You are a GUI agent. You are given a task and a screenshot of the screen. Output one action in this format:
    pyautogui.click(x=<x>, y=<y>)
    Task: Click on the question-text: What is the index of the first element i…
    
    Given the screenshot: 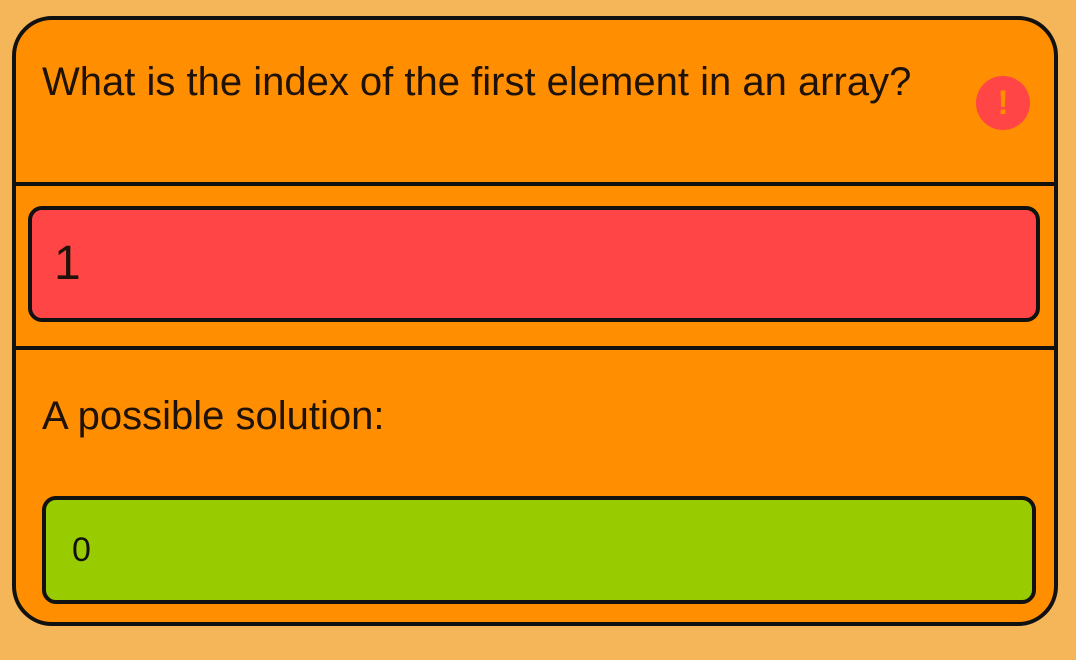 What is the action you would take?
    pyautogui.click(x=477, y=82)
    